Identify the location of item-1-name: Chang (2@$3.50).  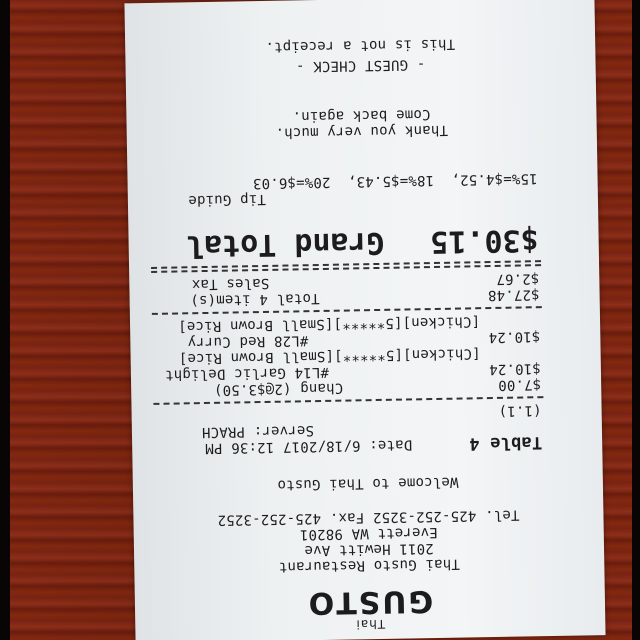
(278, 388).